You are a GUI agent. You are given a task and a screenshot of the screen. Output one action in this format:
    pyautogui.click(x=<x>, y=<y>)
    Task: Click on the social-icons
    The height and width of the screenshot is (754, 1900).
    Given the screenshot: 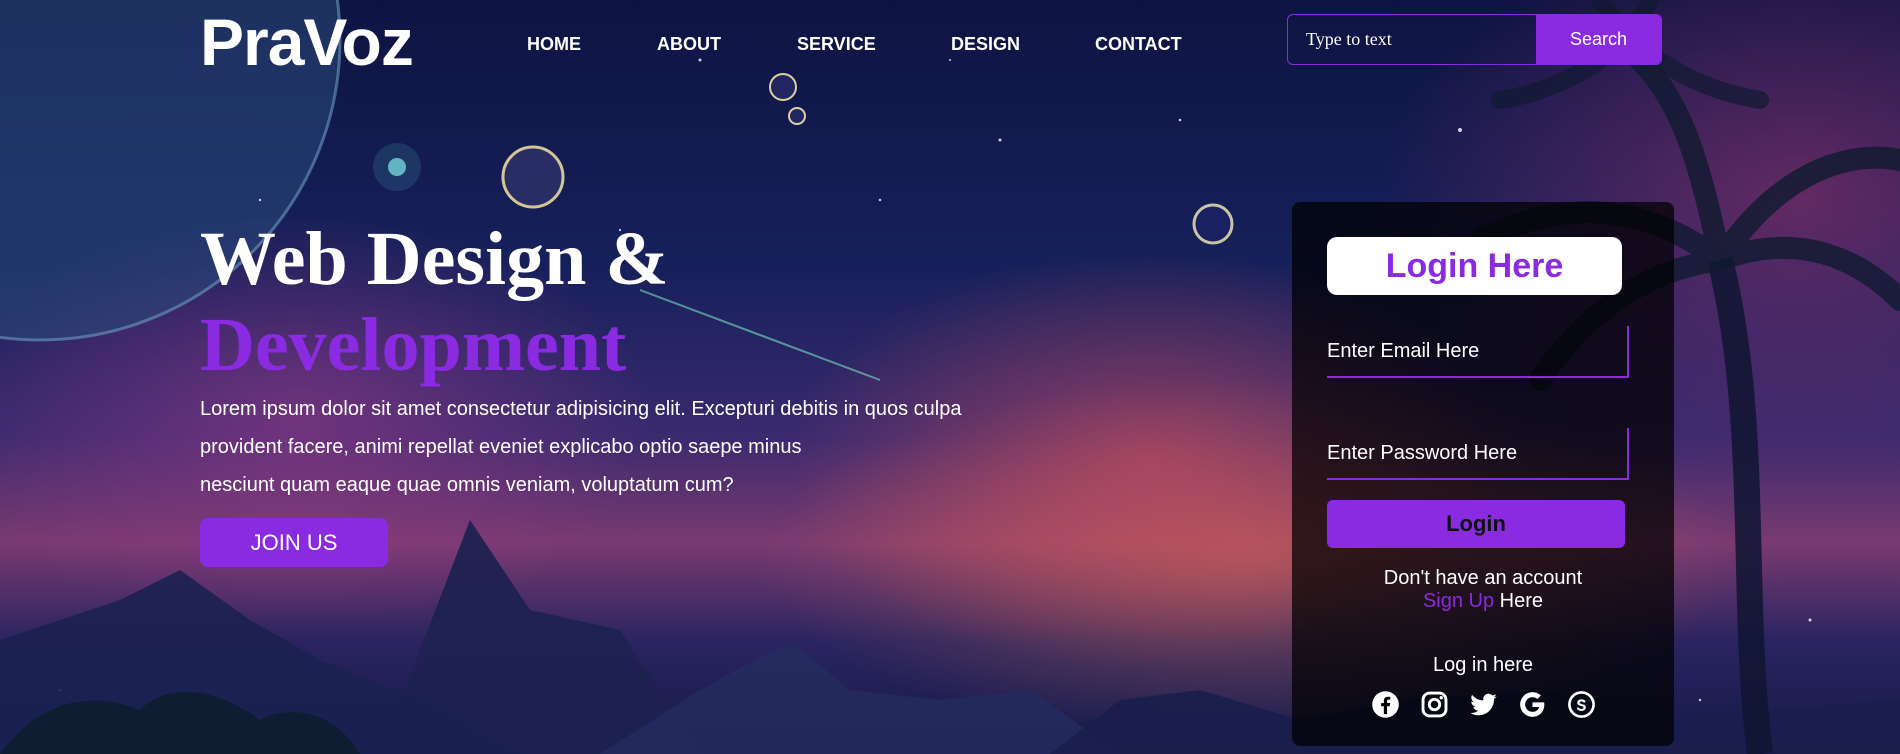 What is the action you would take?
    pyautogui.click(x=1483, y=704)
    